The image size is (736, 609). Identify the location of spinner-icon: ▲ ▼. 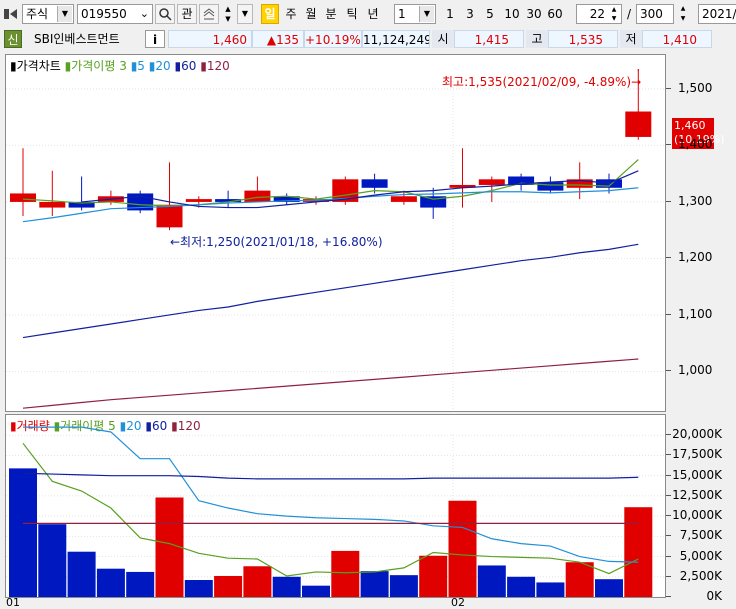
(614, 14).